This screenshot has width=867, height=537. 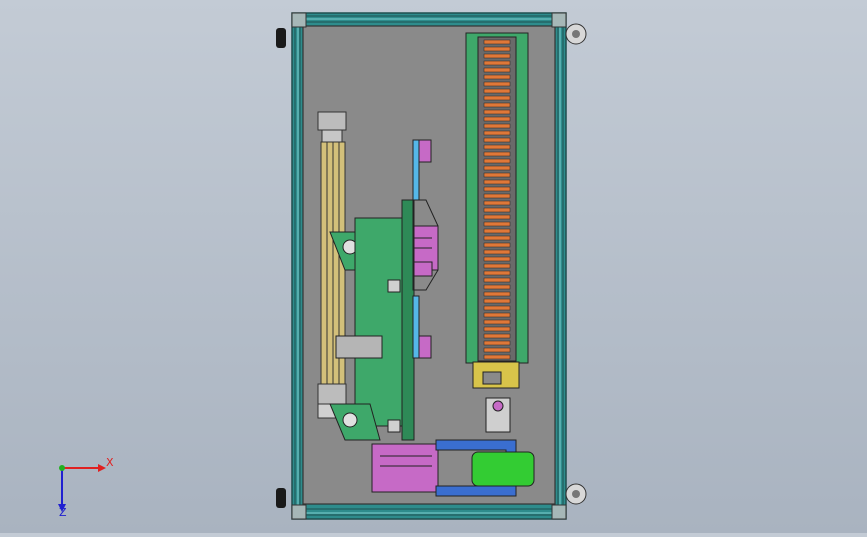 I want to click on linear-rail, so click(x=332, y=265).